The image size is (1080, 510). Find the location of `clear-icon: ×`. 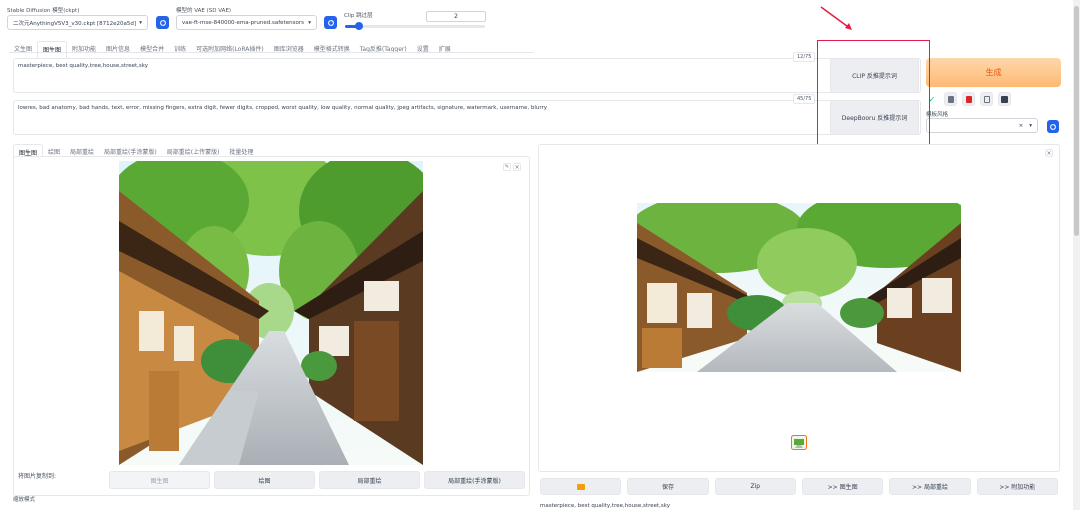

clear-icon: × is located at coordinates (1021, 126).